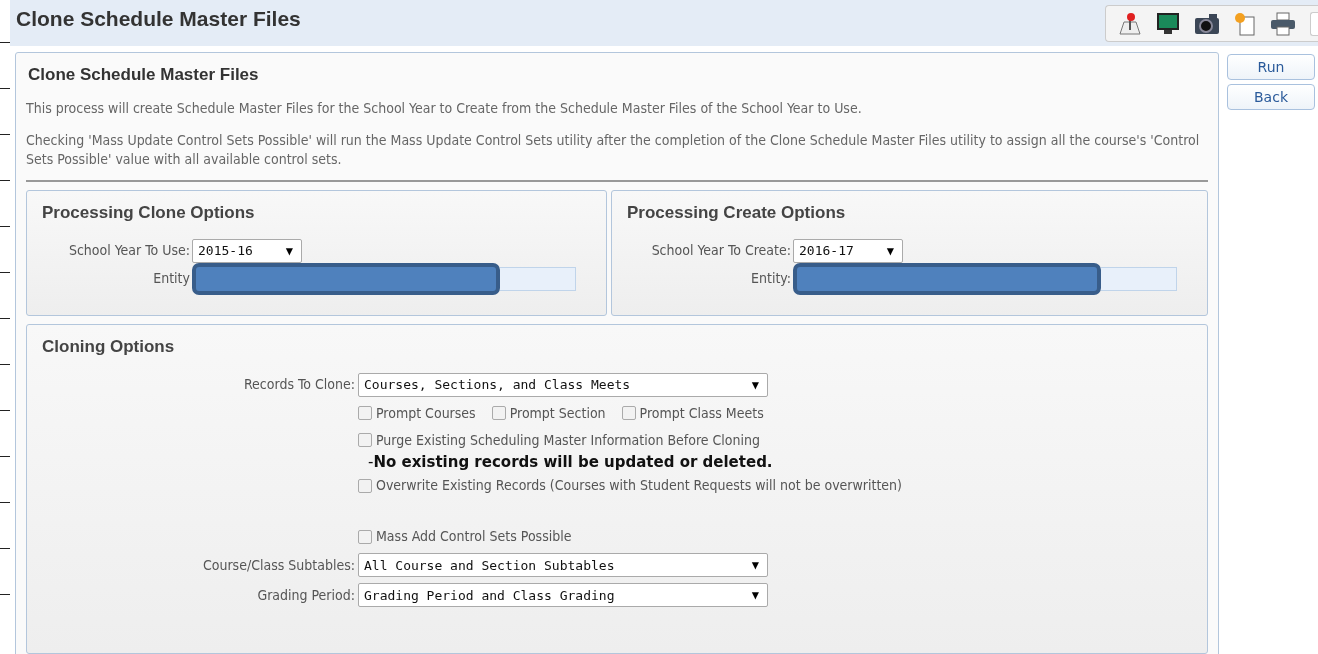 The image size is (1318, 654). I want to click on field-label: School Year To Create:, so click(720, 251).